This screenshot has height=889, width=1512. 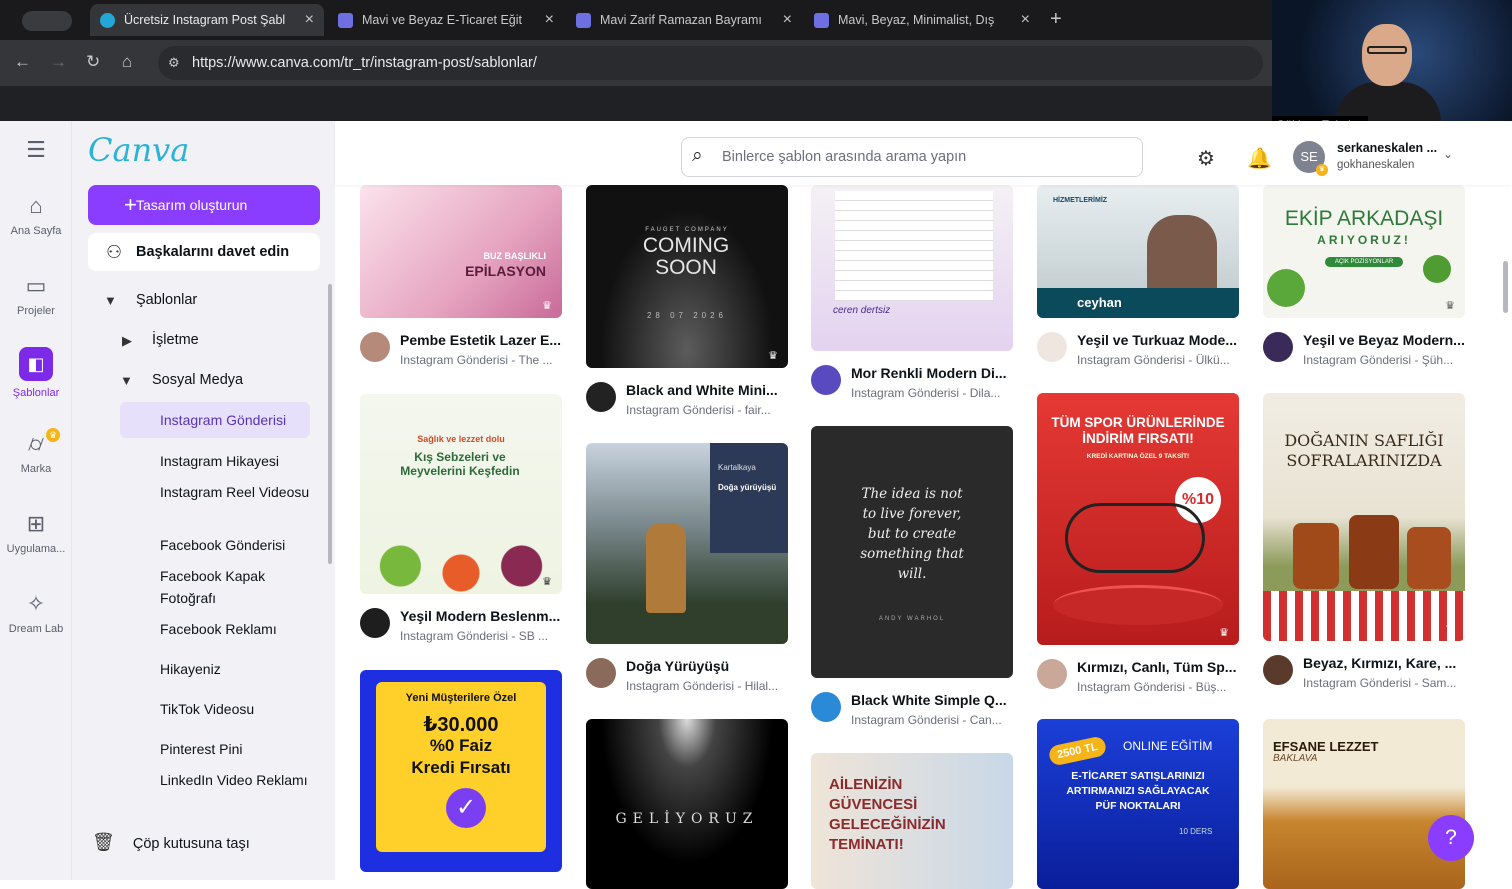 I want to click on rail-item-templates: ◧ Şablonlar, so click(x=36, y=373).